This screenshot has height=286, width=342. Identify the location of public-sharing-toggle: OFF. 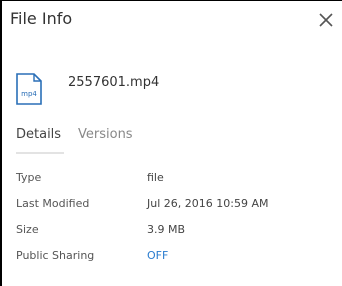
(157, 255).